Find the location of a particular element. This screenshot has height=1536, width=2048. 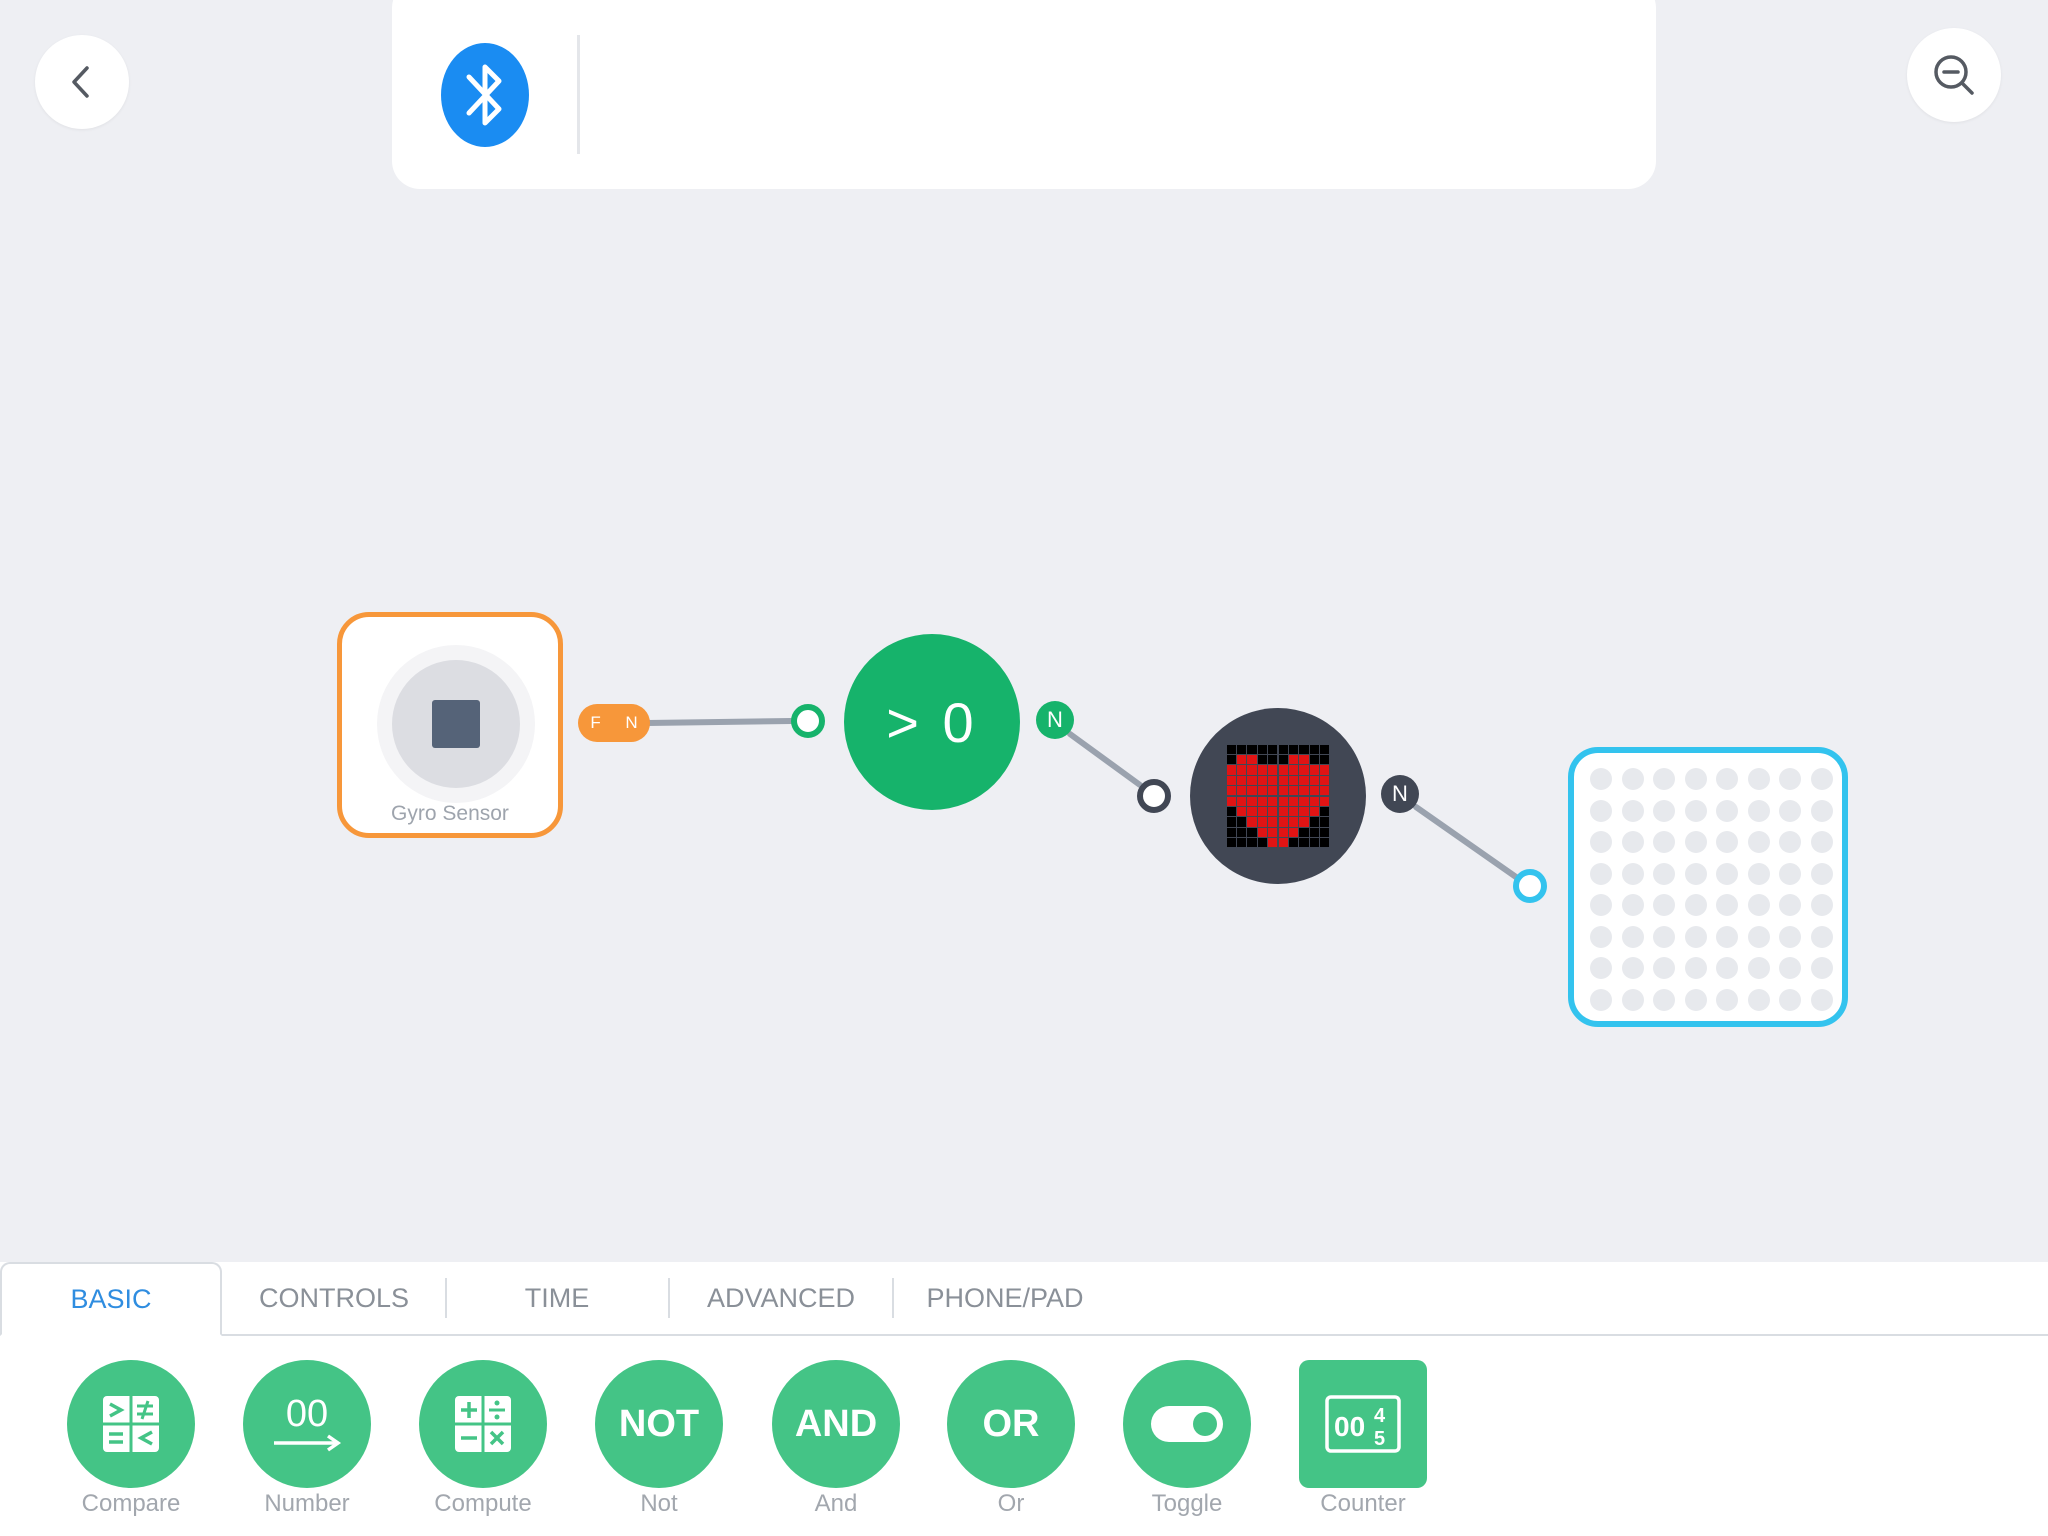

tab-advanced: ADVANCED is located at coordinates (781, 1298).